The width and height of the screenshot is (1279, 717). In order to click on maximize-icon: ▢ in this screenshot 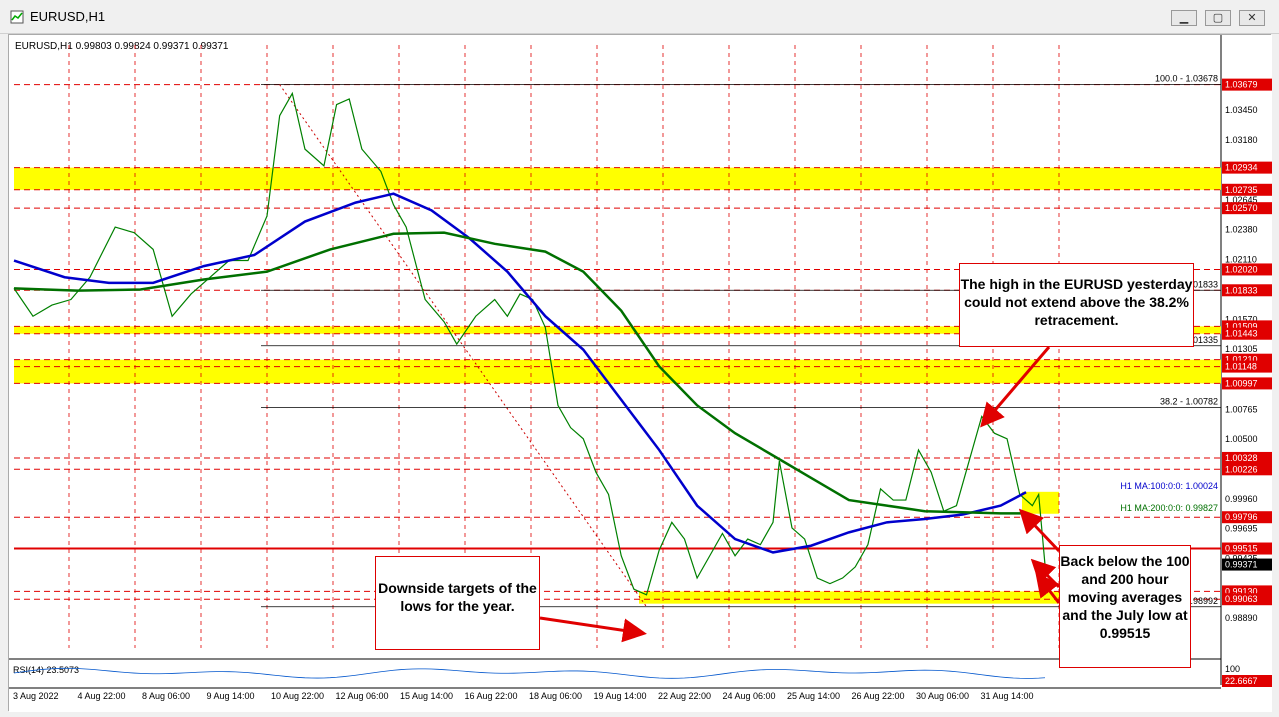, I will do `click(1218, 17)`.